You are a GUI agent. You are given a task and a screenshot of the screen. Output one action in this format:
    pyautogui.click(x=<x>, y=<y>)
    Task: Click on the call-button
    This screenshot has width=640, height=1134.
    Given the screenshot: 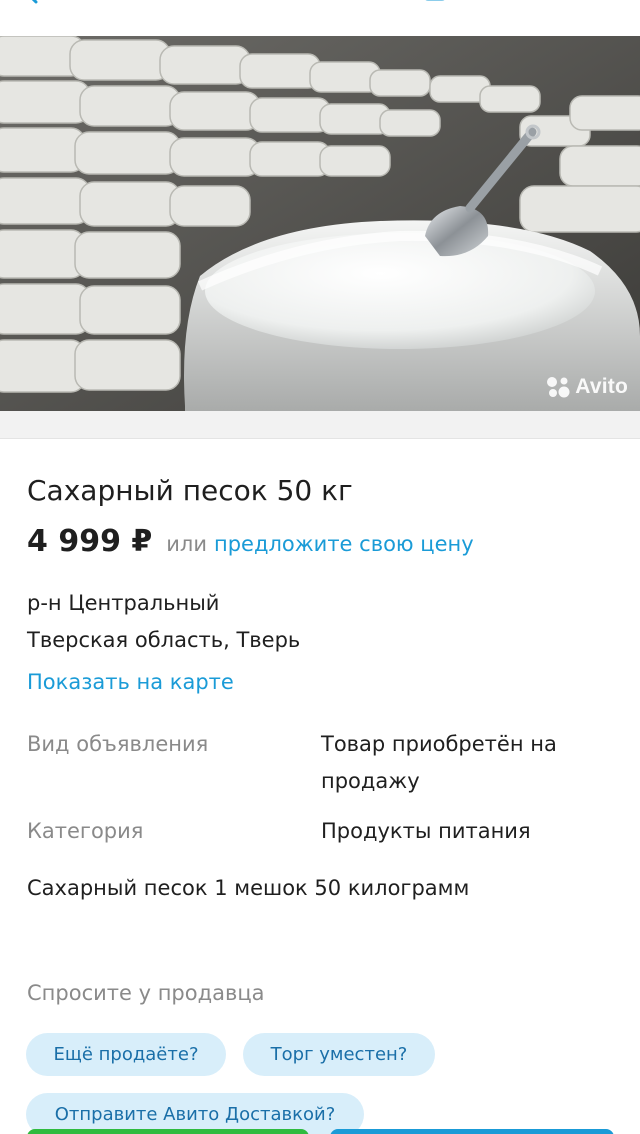 What is the action you would take?
    pyautogui.click(x=168, y=1131)
    